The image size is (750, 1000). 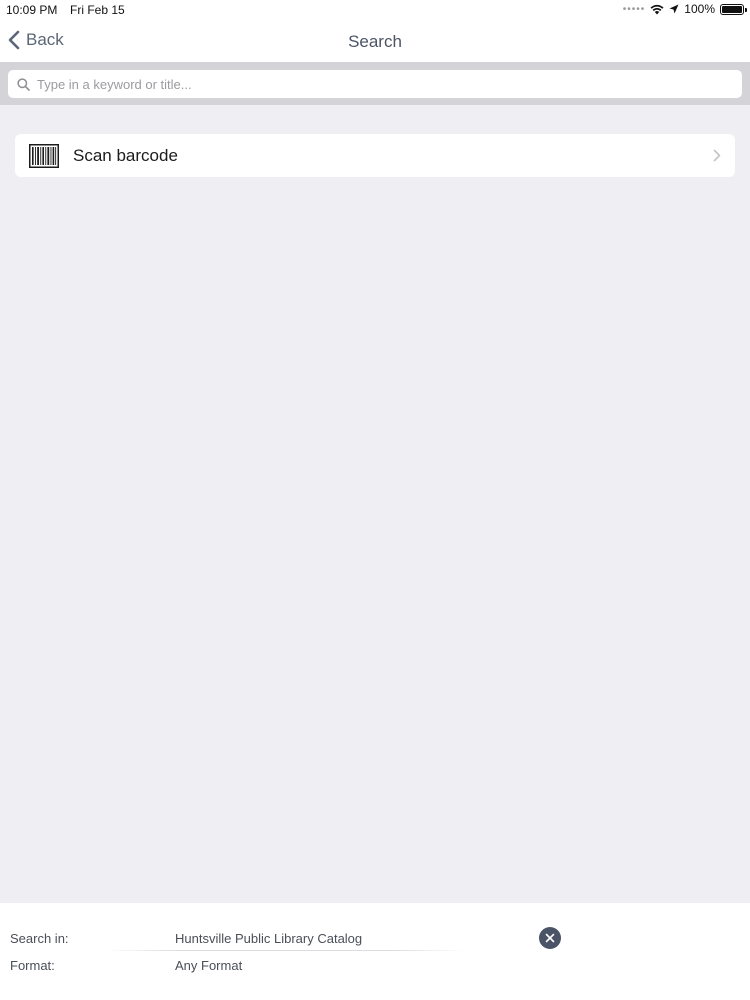 What do you see at coordinates (23, 84) in the screenshot?
I see `search-icon` at bounding box center [23, 84].